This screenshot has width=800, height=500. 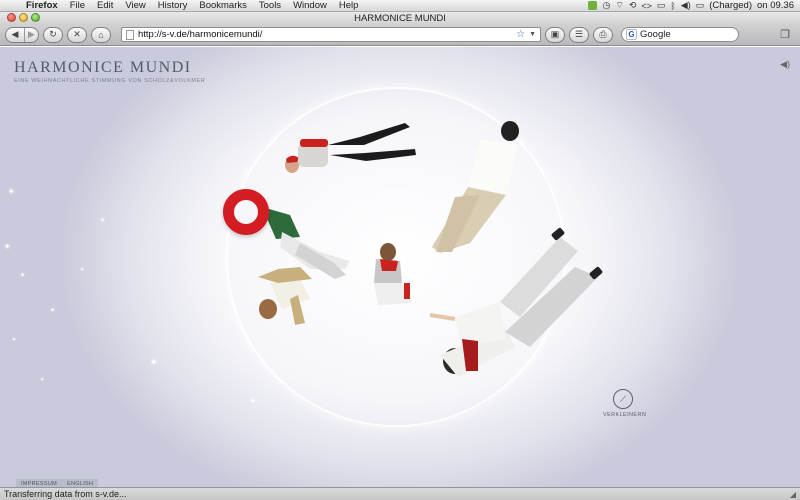 I want to click on battery-status: (Charged), so click(x=731, y=5).